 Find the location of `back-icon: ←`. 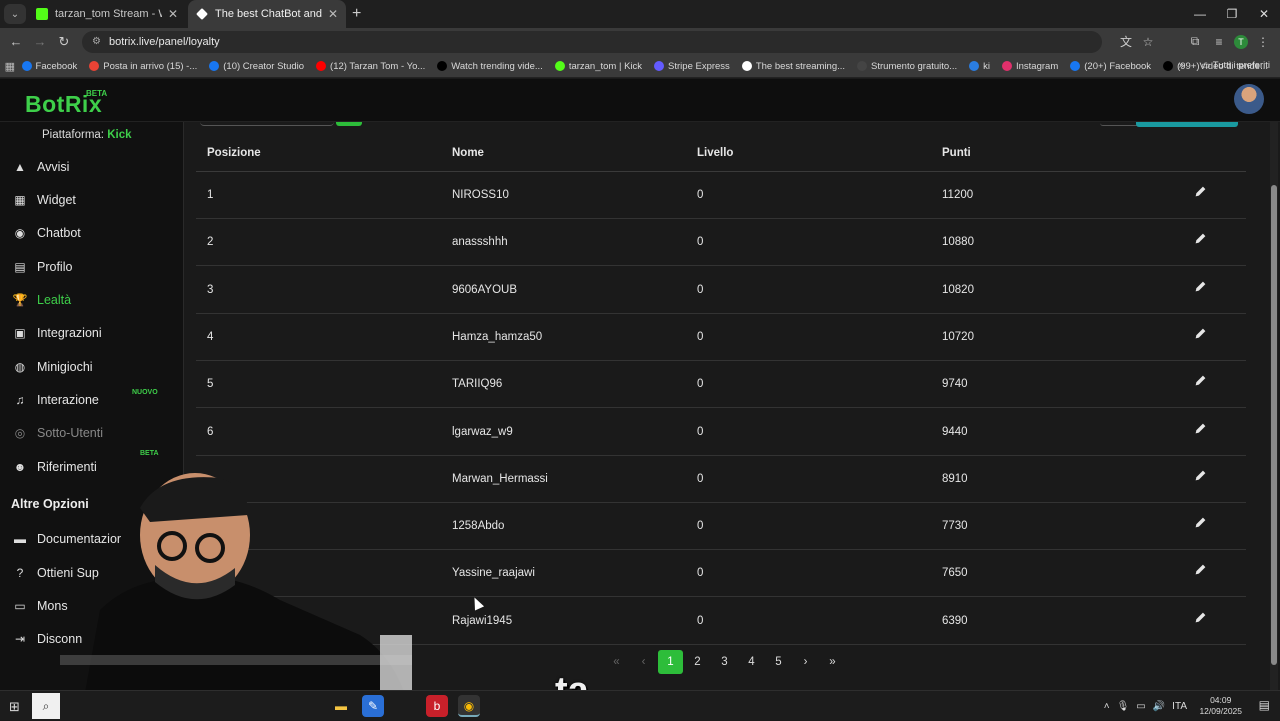

back-icon: ← is located at coordinates (16, 41).